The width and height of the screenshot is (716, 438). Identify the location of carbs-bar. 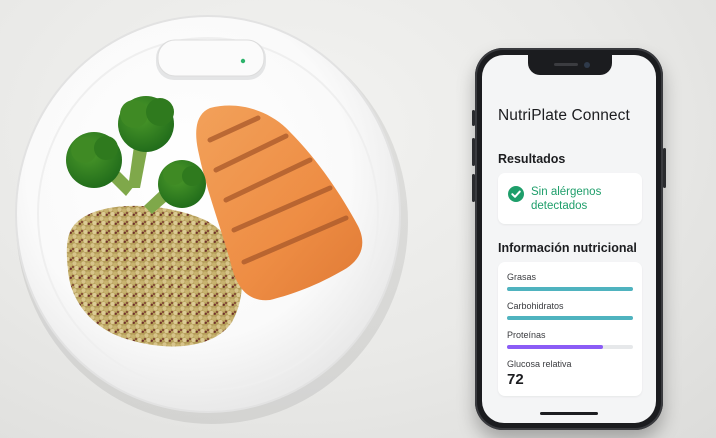
(570, 318).